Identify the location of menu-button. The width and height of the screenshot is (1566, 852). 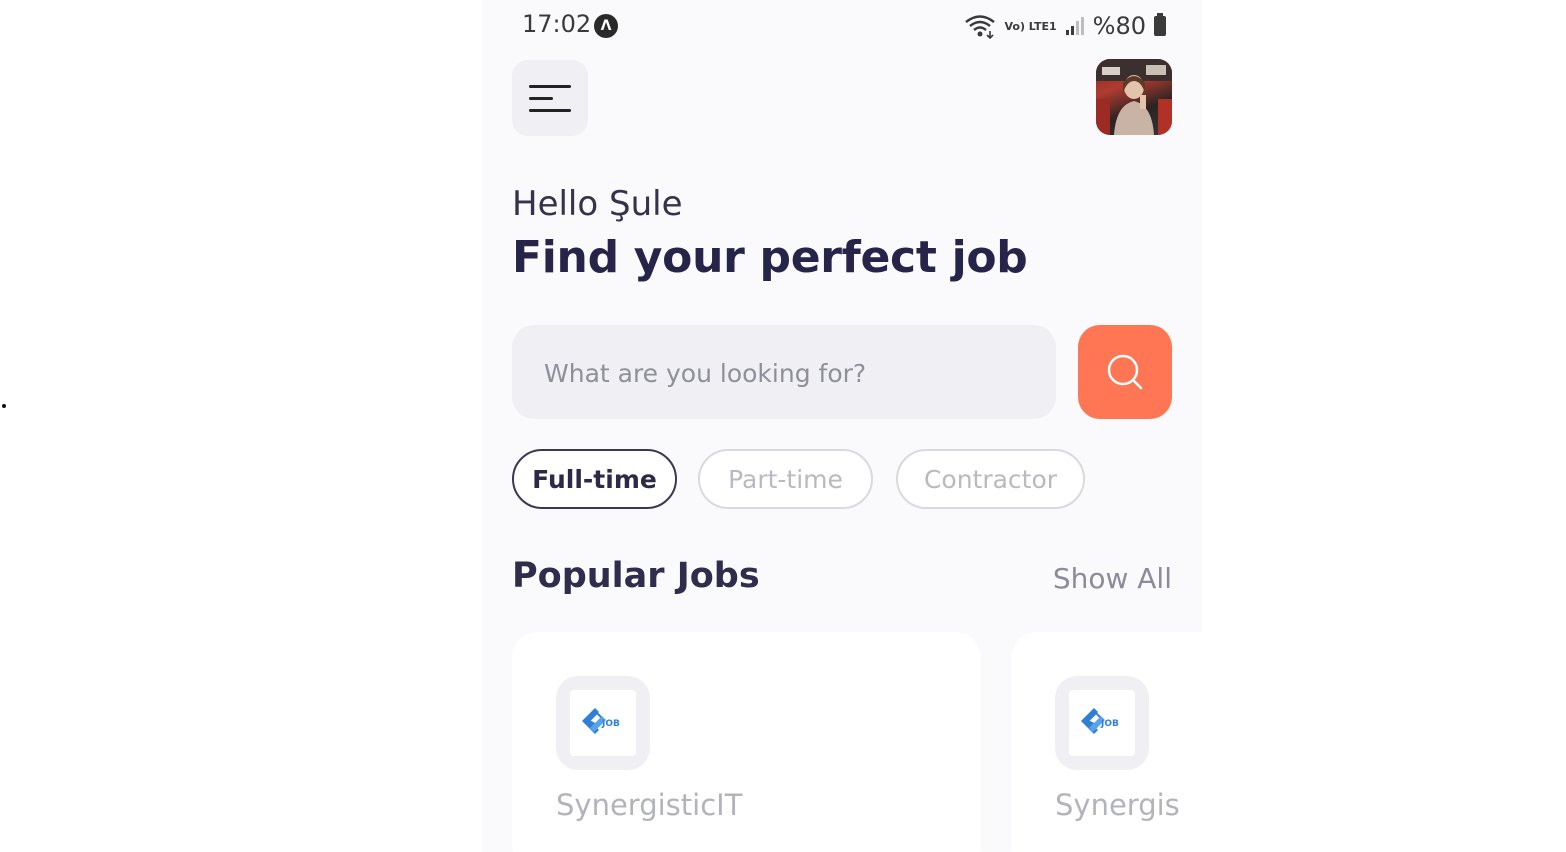
(550, 98).